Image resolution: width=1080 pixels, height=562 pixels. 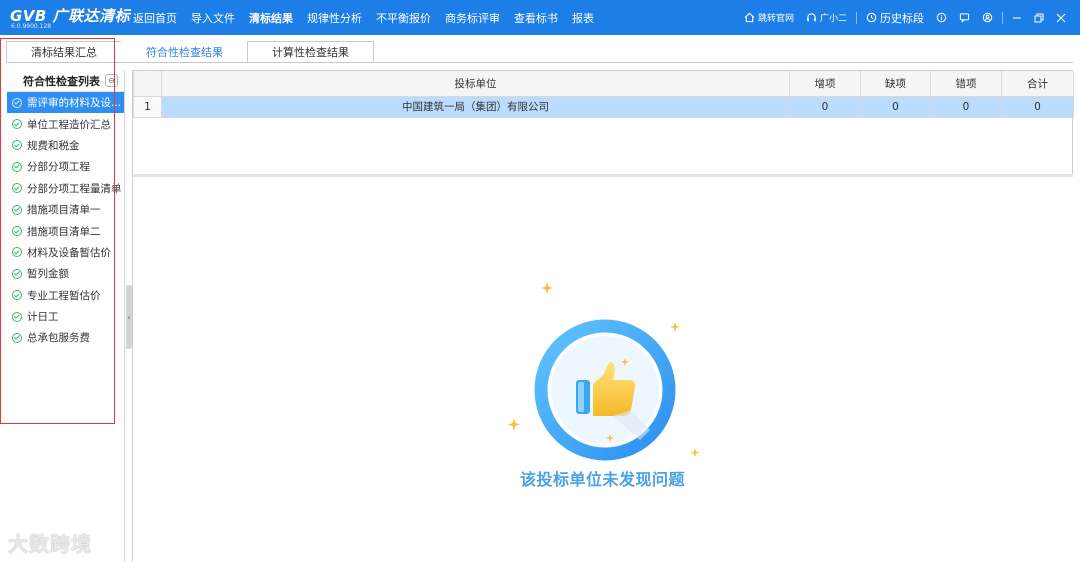 What do you see at coordinates (334, 18) in the screenshot?
I see `menu-item-pattern-analysis: 规律性分析` at bounding box center [334, 18].